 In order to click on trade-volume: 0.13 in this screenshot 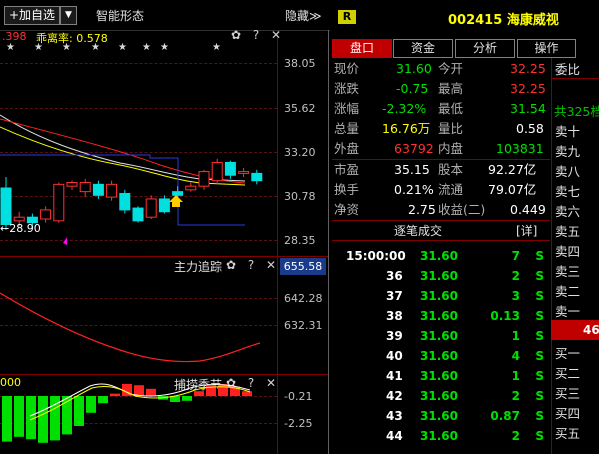, I will do `click(505, 316)`.